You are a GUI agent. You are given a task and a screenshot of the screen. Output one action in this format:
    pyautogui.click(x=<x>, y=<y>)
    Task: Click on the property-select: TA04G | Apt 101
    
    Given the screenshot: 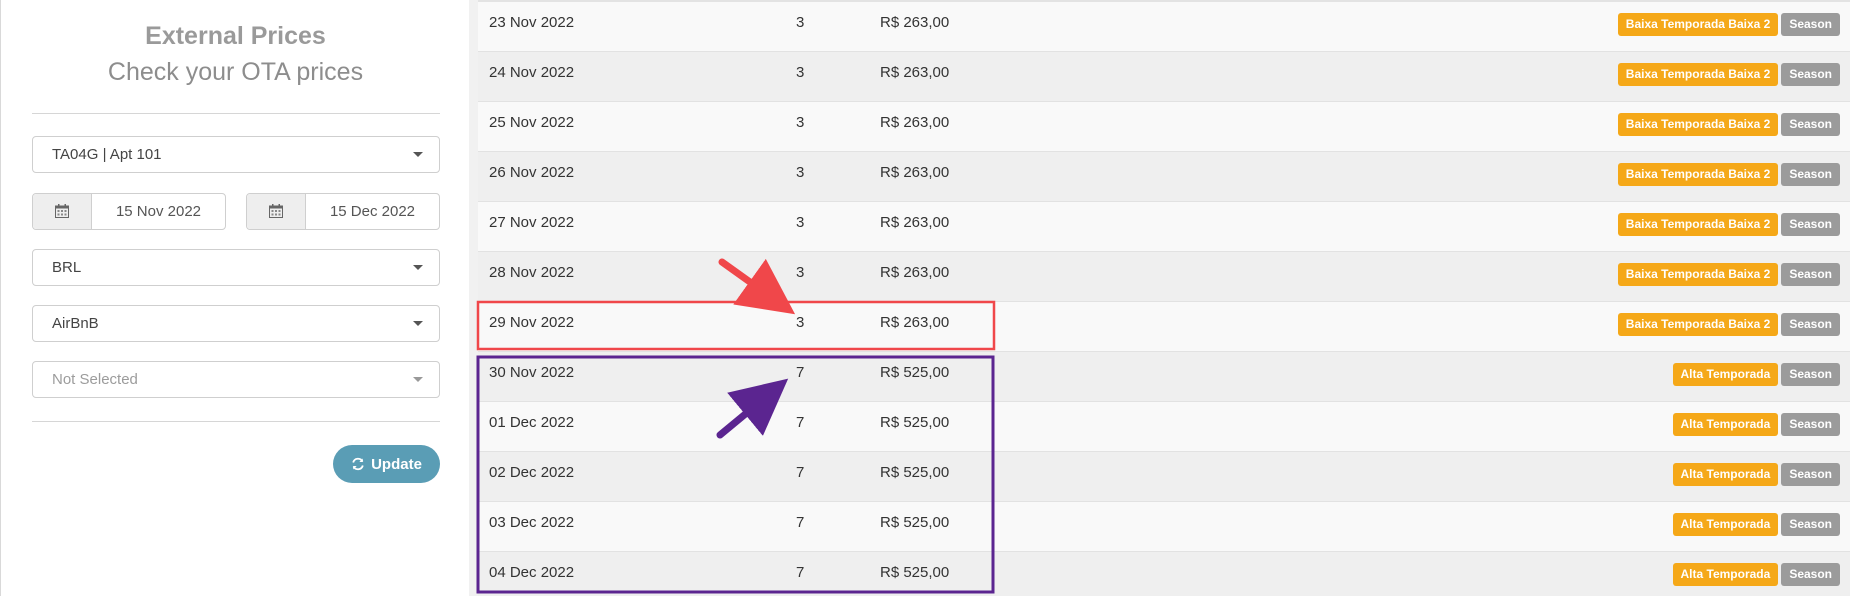 What is the action you would take?
    pyautogui.click(x=236, y=154)
    